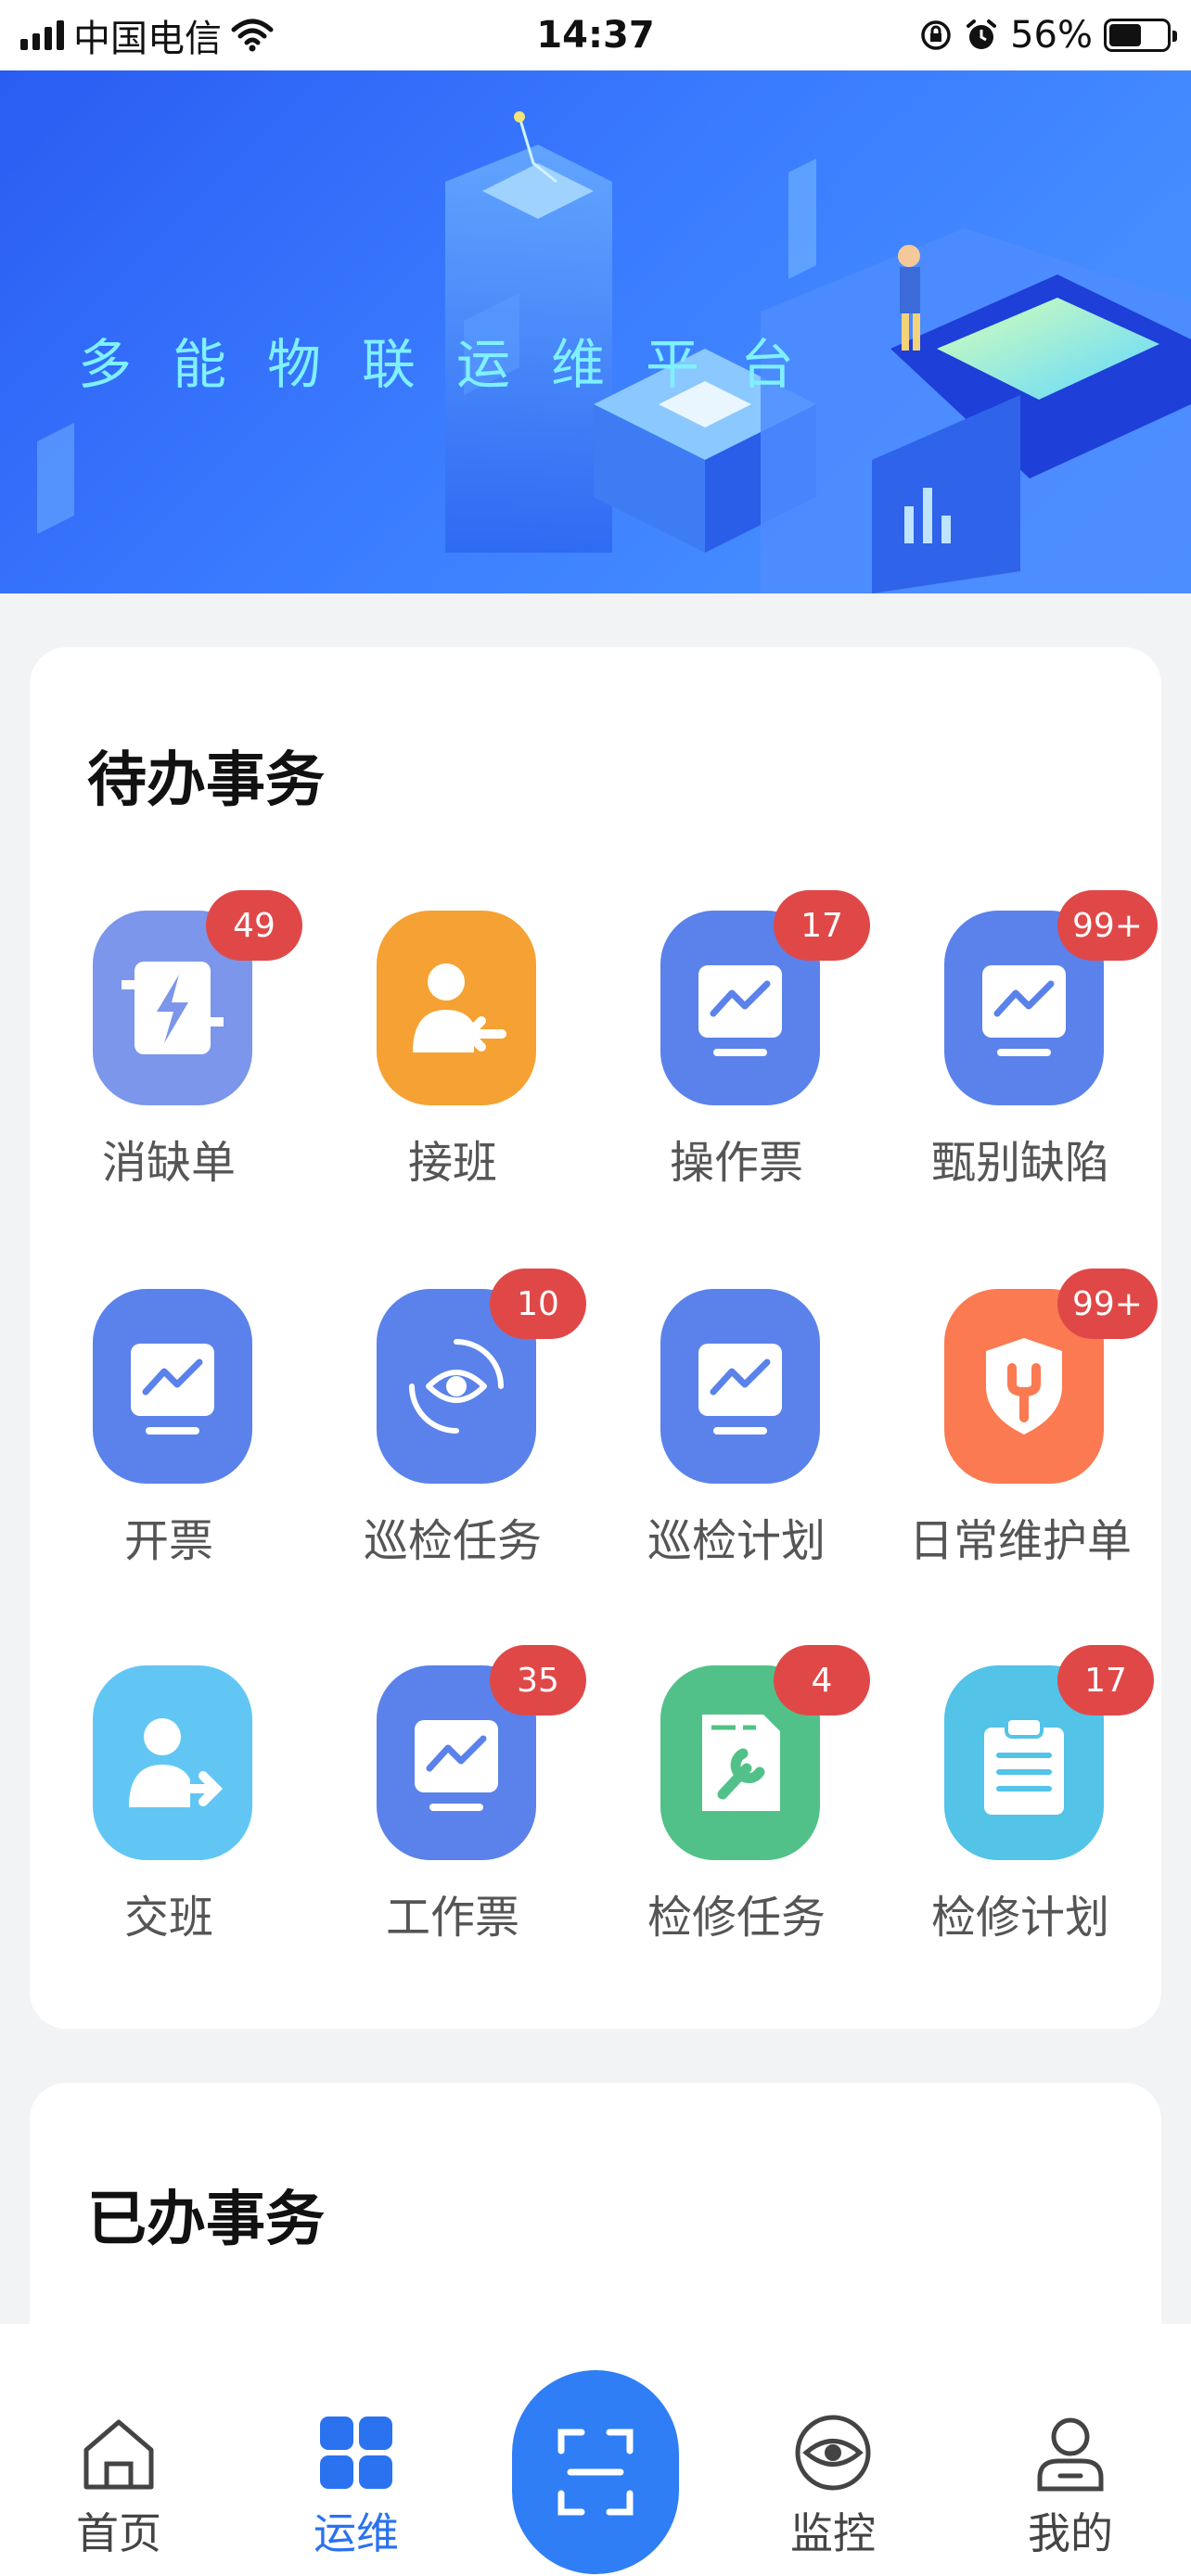  Describe the element at coordinates (936, 35) in the screenshot. I see `rotation-lock-icon` at that location.